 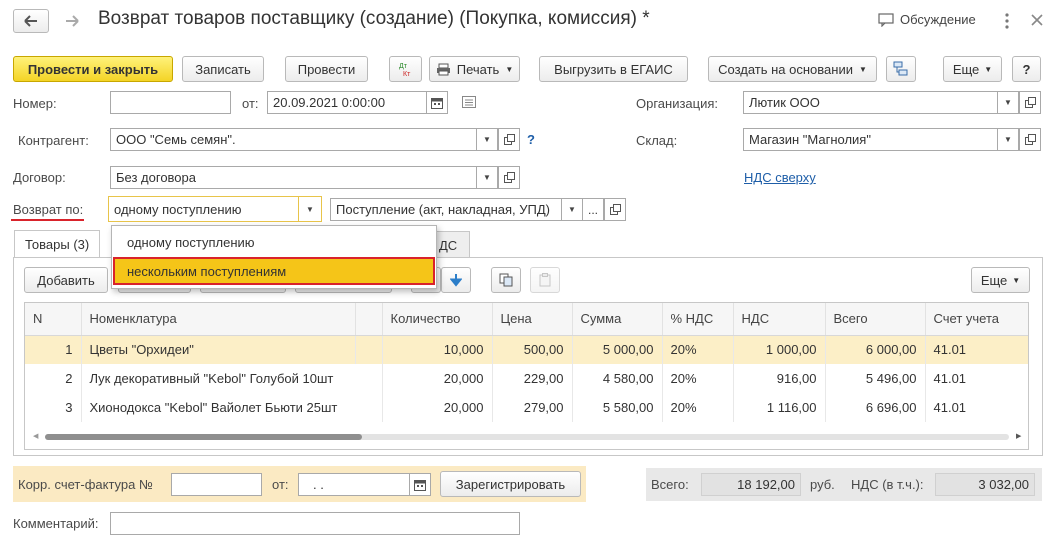 What do you see at coordinates (677, 103) in the screenshot?
I see `organization-label: Организация:` at bounding box center [677, 103].